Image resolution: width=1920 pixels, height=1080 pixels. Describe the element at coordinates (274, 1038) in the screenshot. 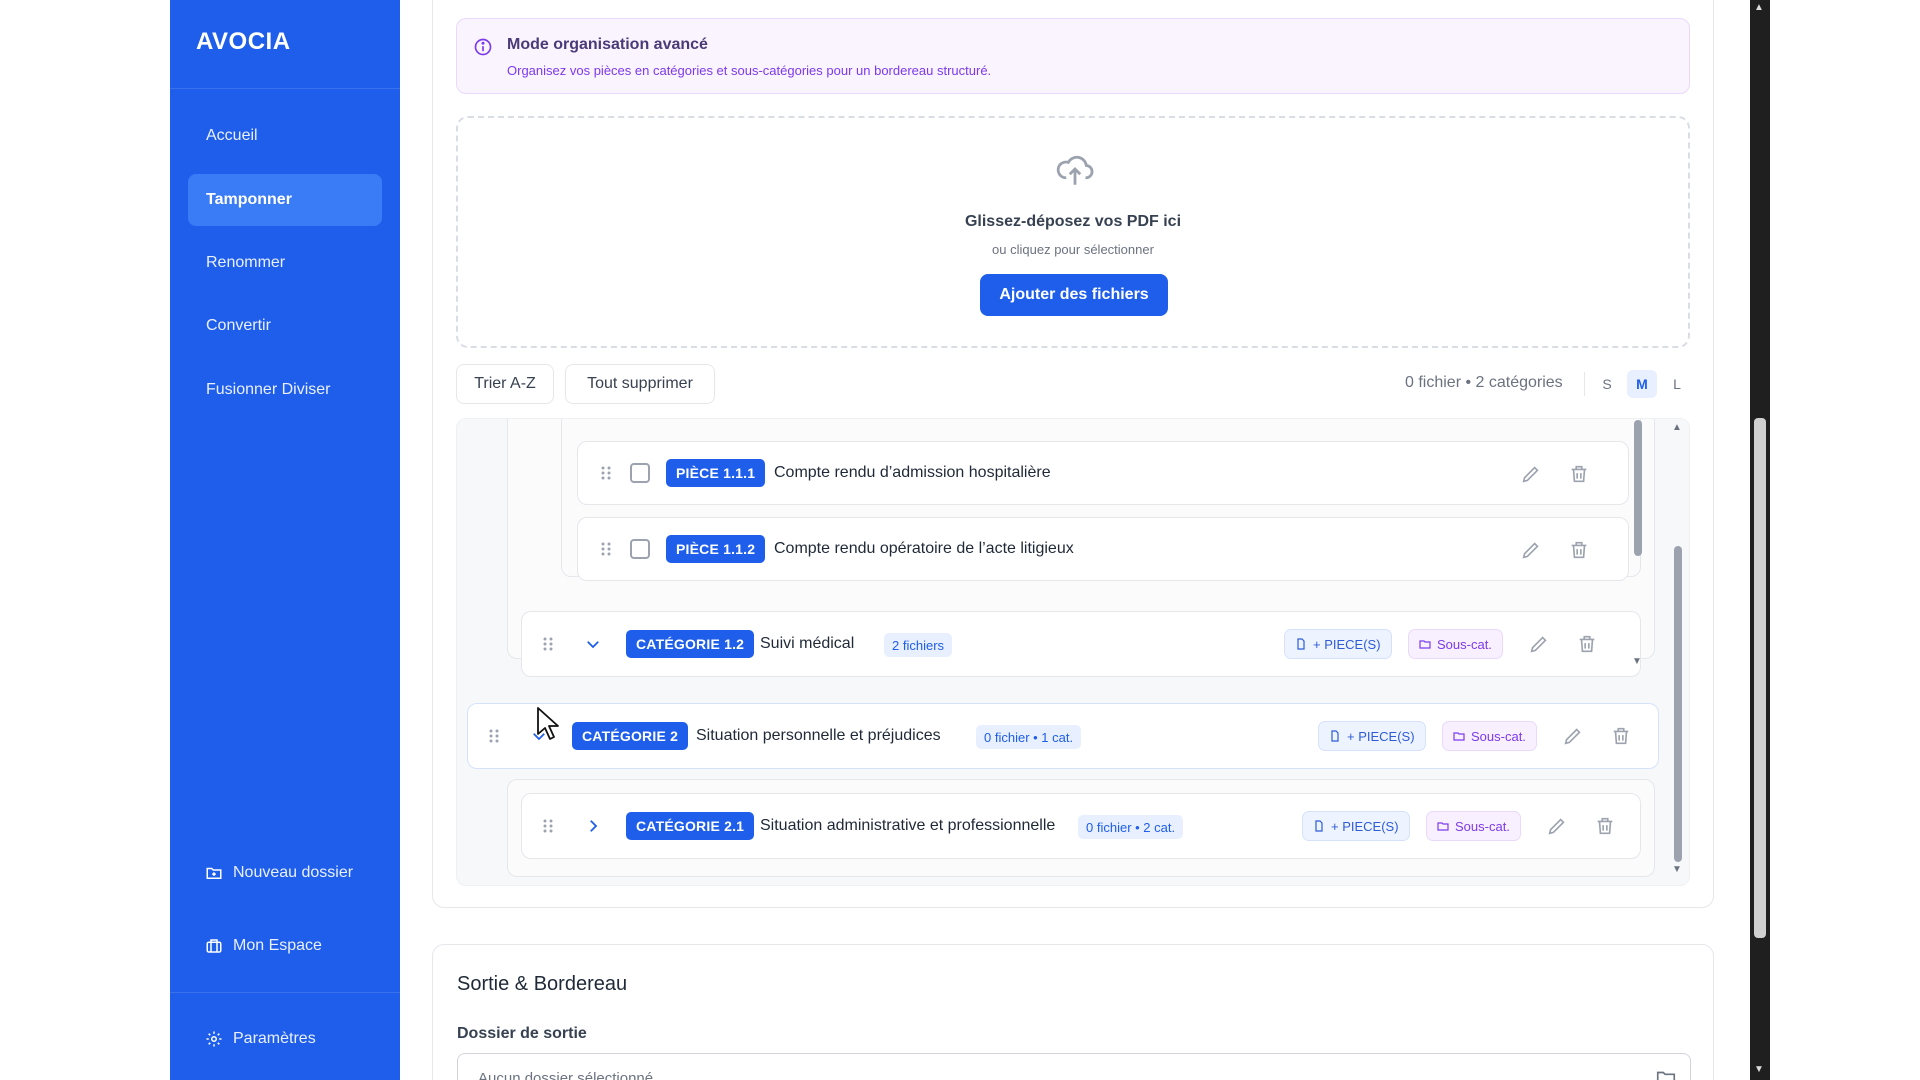

I see `settings-label: Paramètres` at that location.